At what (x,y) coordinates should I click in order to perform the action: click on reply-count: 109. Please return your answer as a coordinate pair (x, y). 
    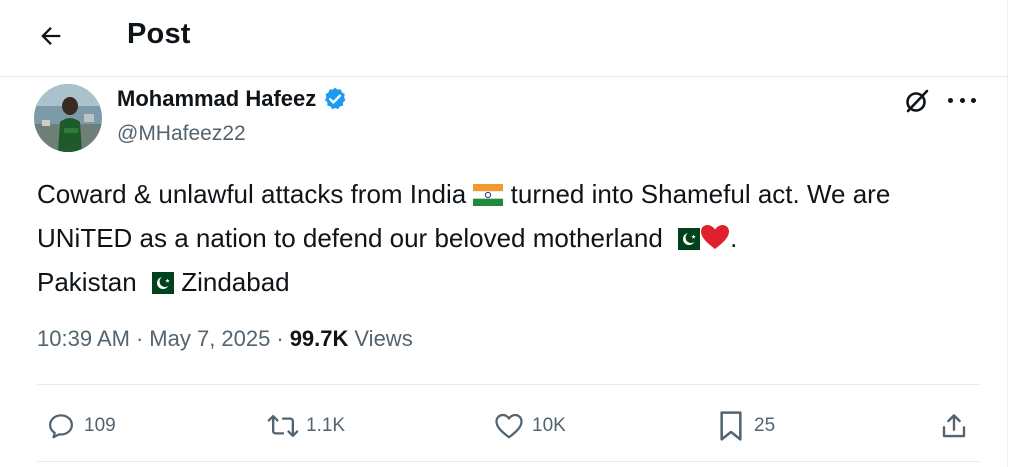
    Looking at the image, I should click on (100, 425).